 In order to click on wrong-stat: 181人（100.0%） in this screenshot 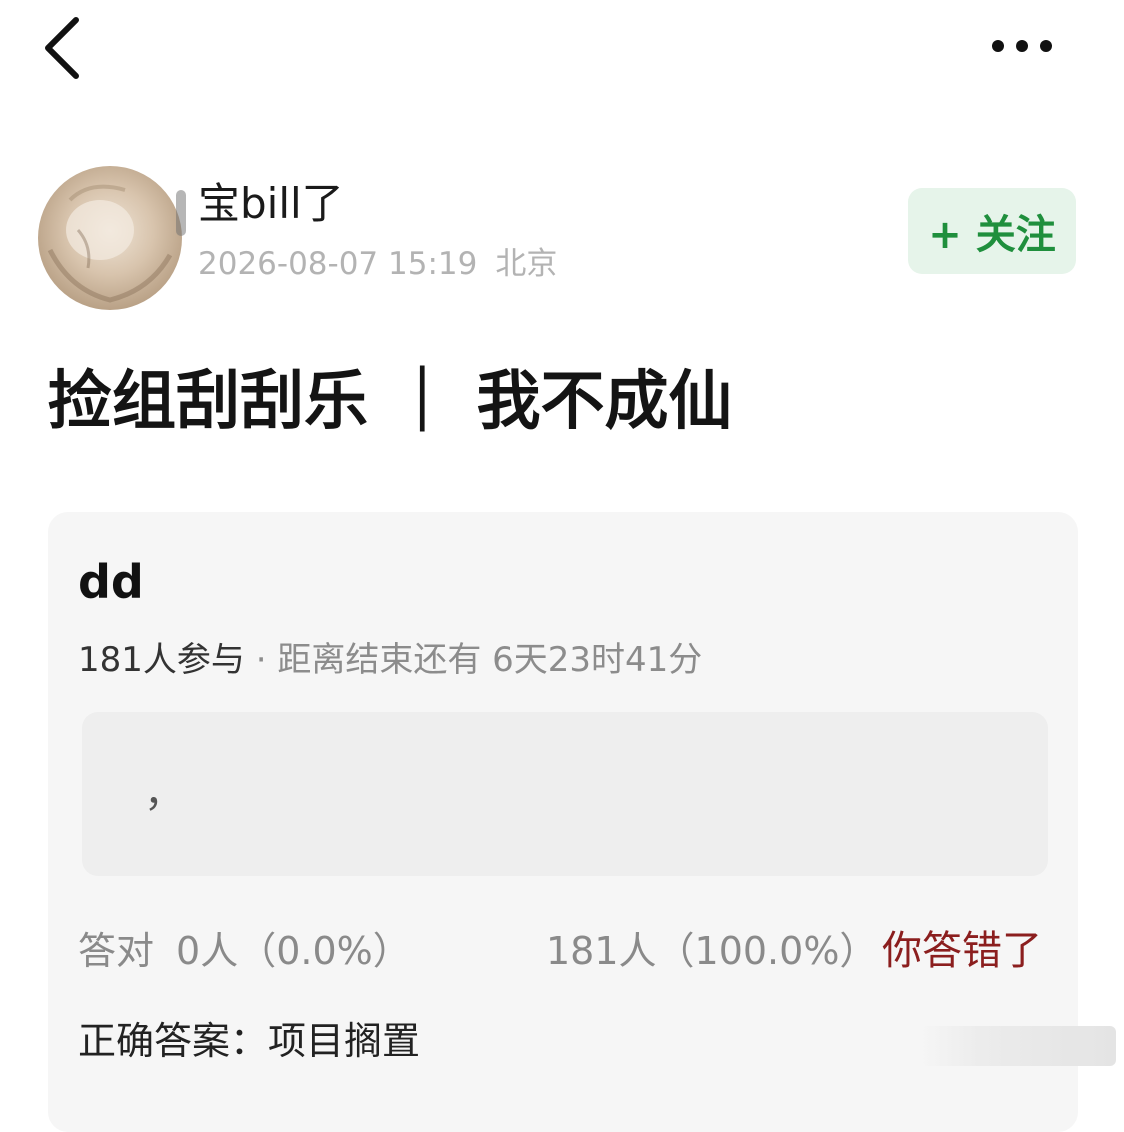, I will do `click(712, 951)`.